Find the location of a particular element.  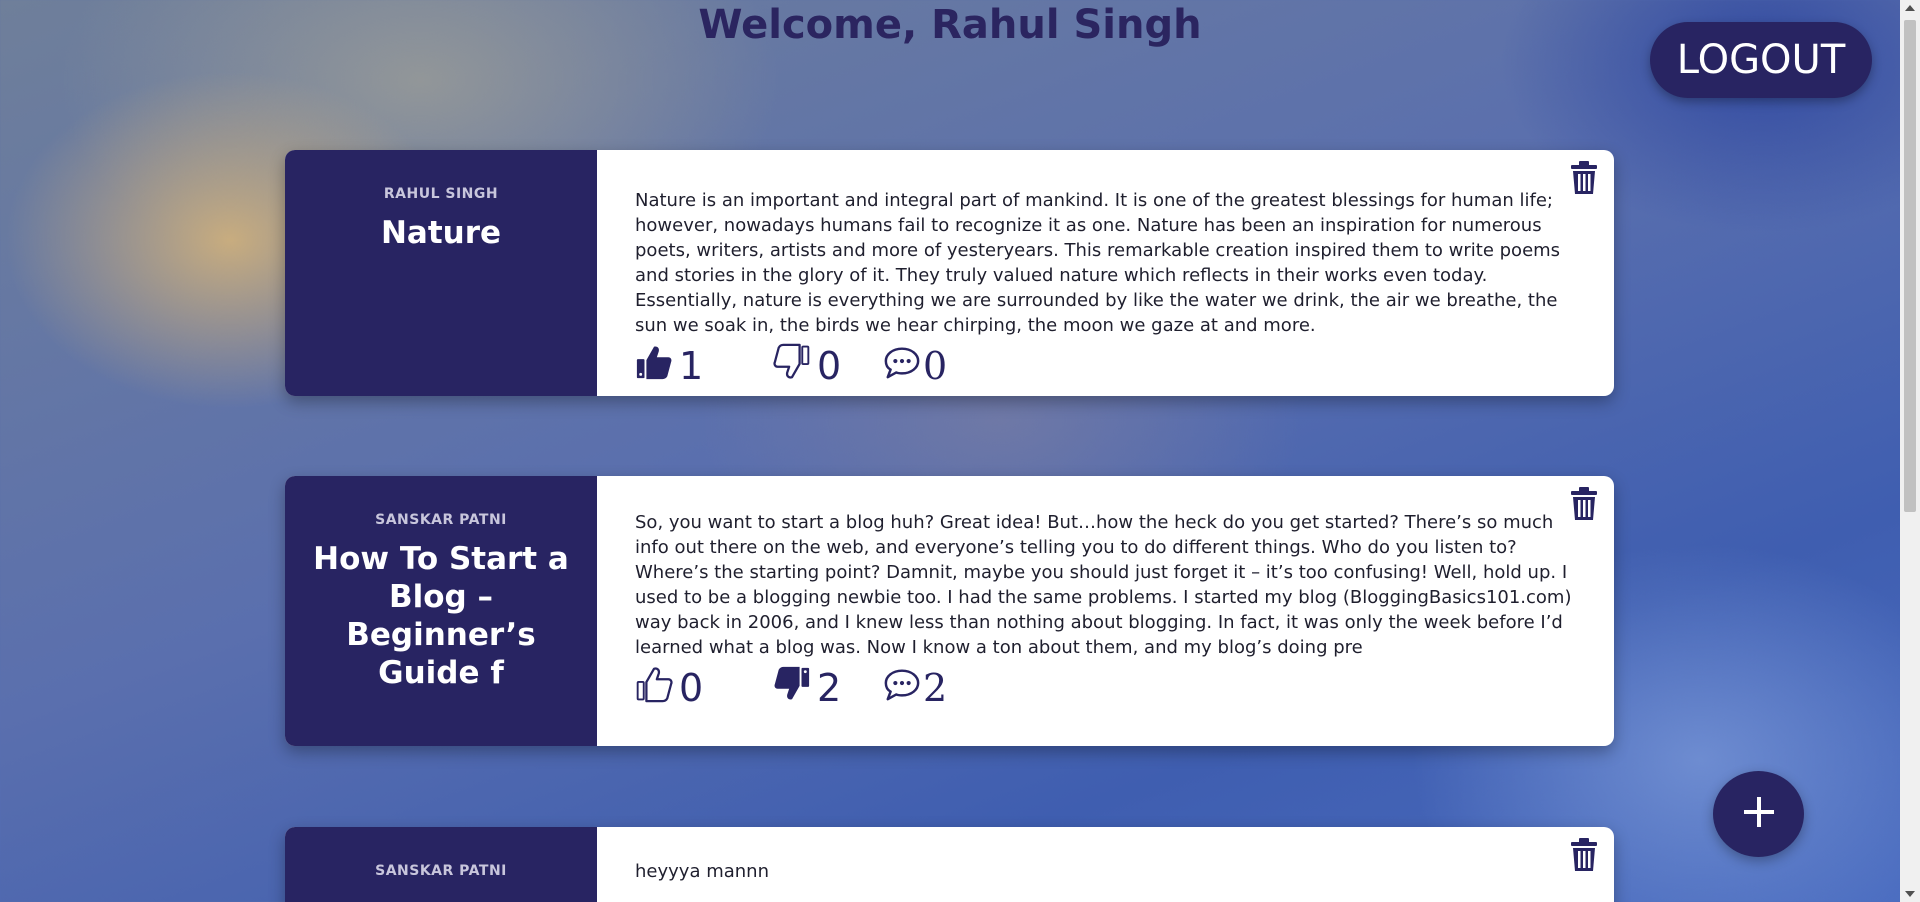

post-title: How To Start a Blog – Beginner’s Guide f is located at coordinates (441, 616).